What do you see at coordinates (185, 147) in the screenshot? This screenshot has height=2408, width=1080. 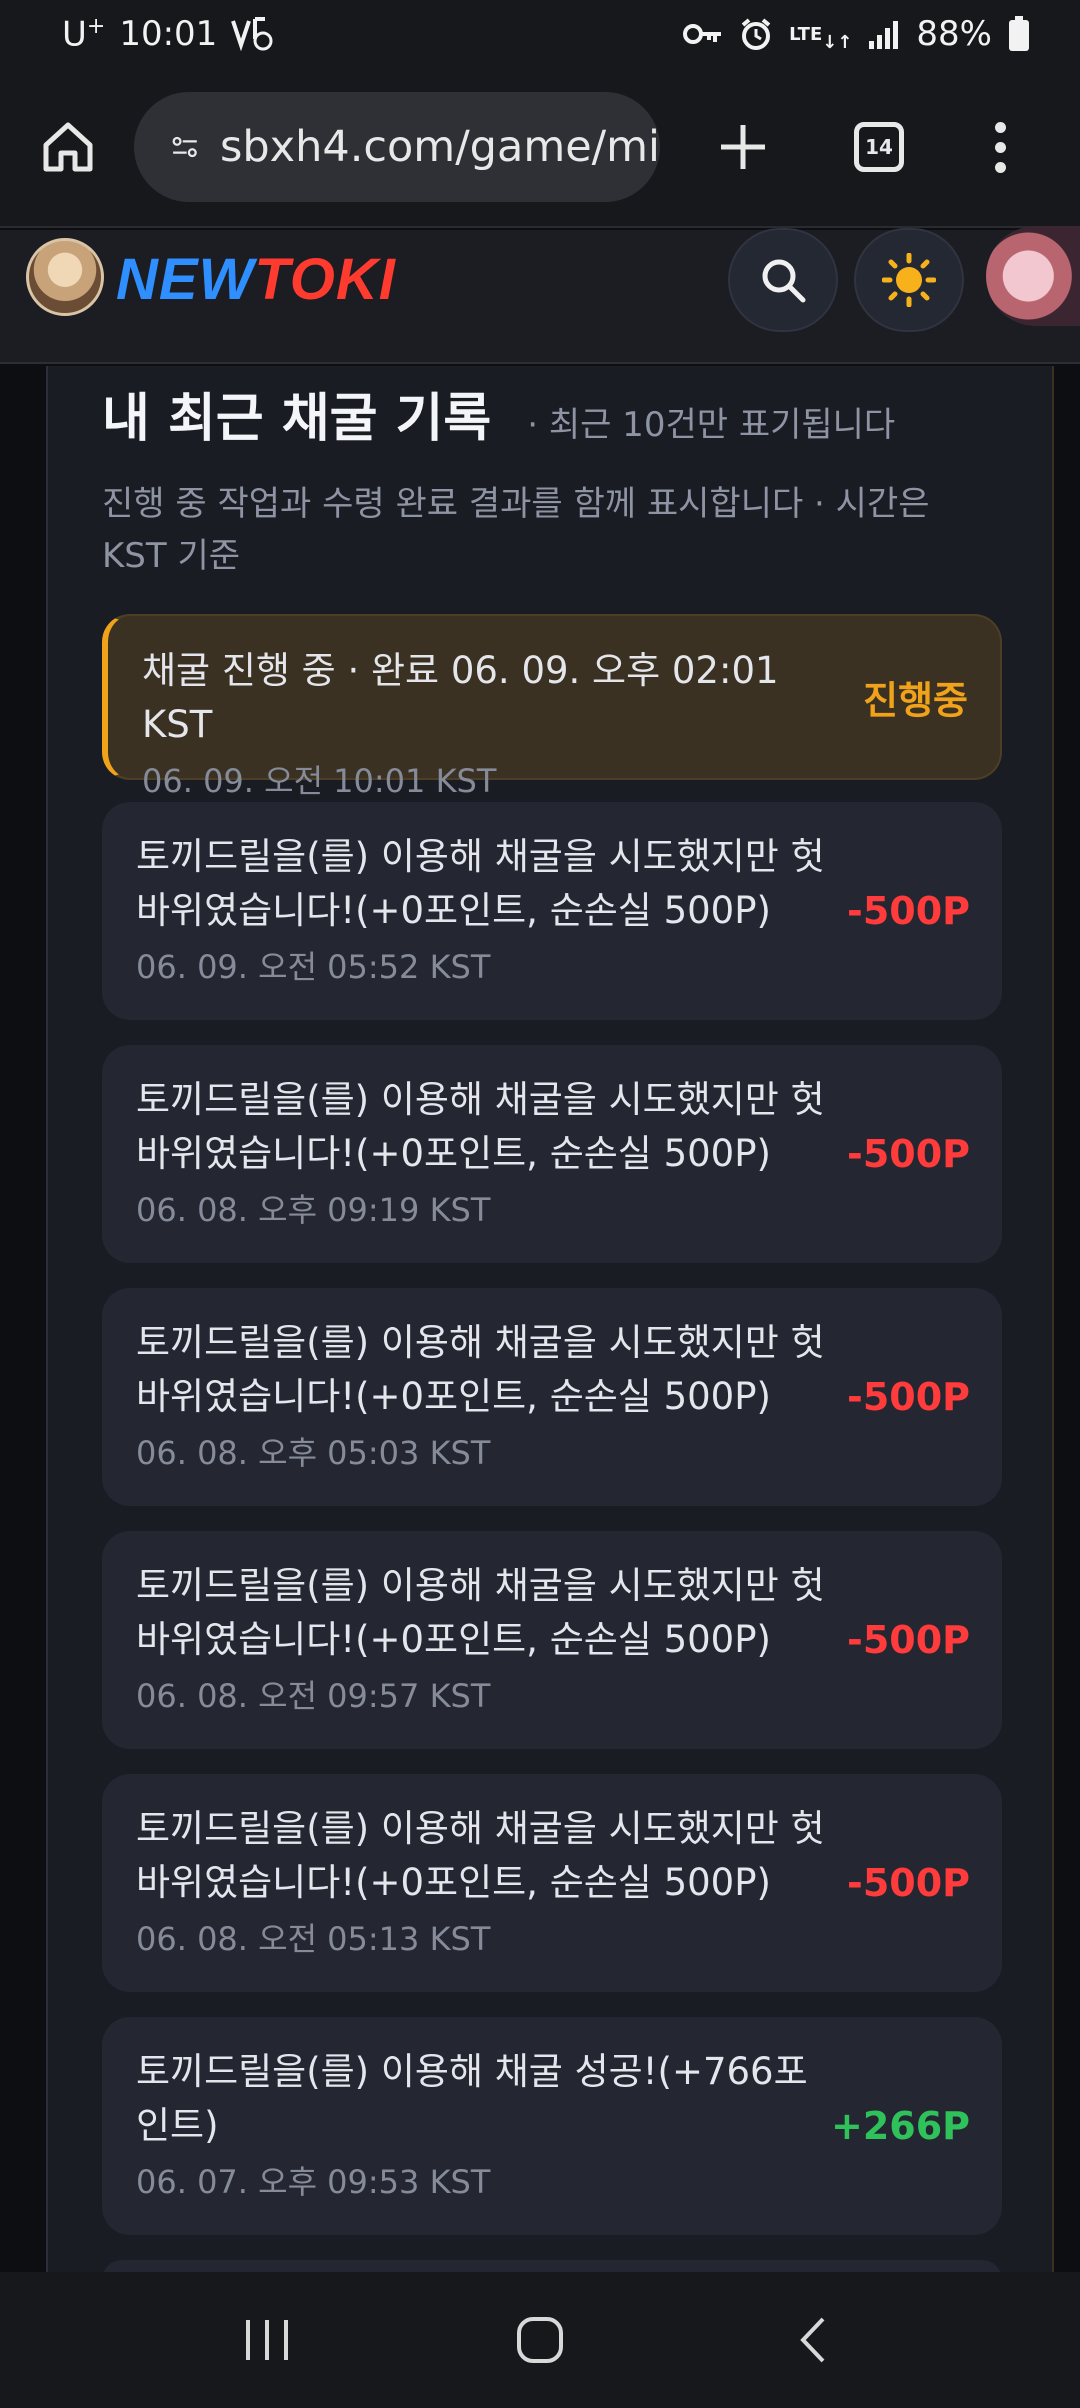 I see `site-settings-icon` at bounding box center [185, 147].